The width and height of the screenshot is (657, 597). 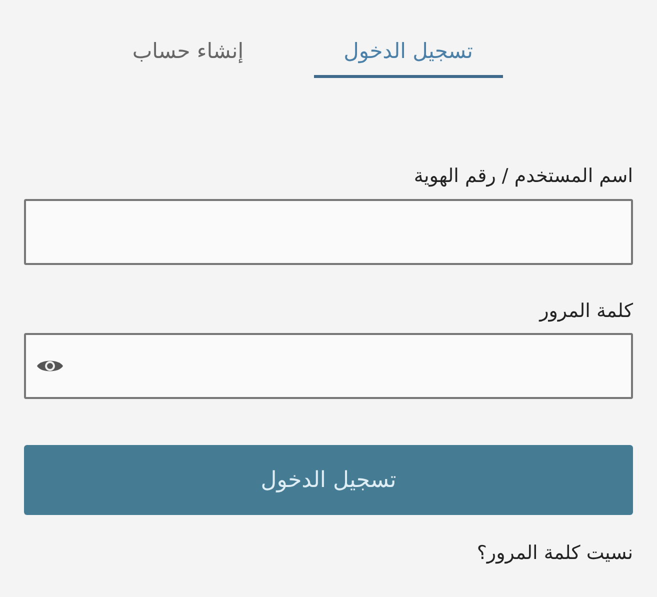 What do you see at coordinates (328, 231) in the screenshot?
I see `username-field` at bounding box center [328, 231].